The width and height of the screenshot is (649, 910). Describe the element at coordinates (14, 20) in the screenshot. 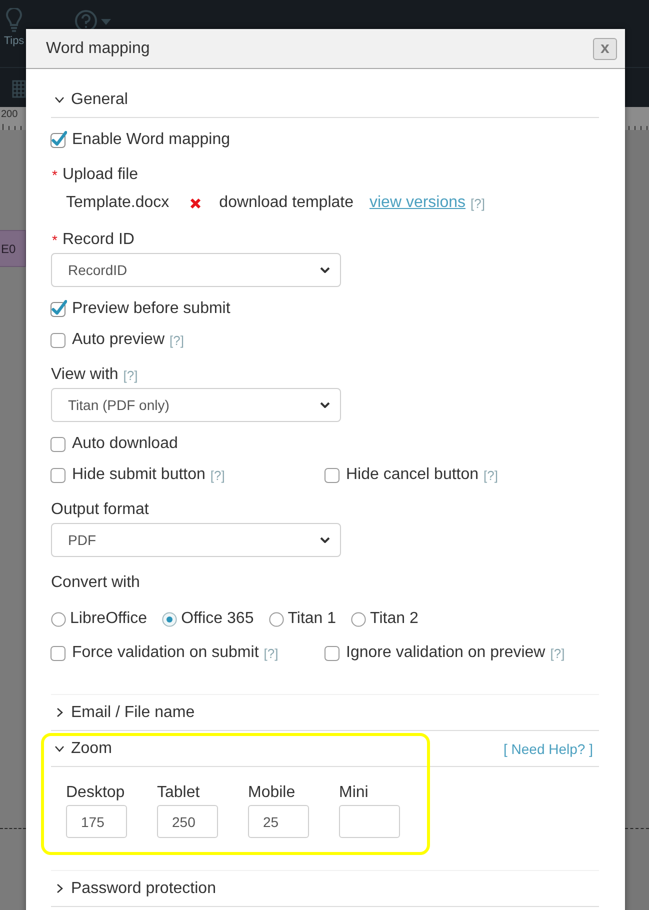

I see `lightbulb-icon` at that location.